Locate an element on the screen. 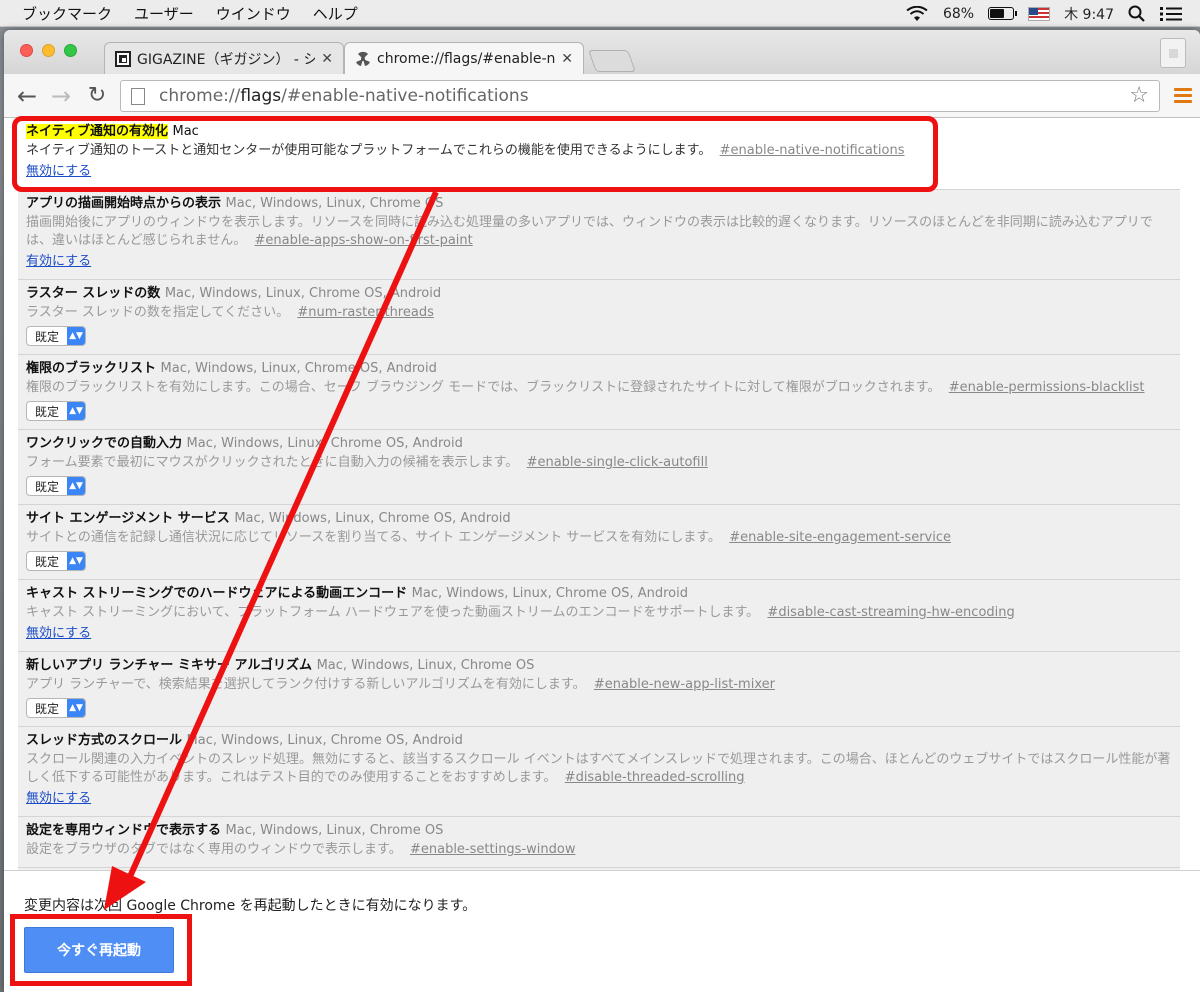 The width and height of the screenshot is (1200, 992). flag-anchor-link: #enable-native-notifications is located at coordinates (812, 150).